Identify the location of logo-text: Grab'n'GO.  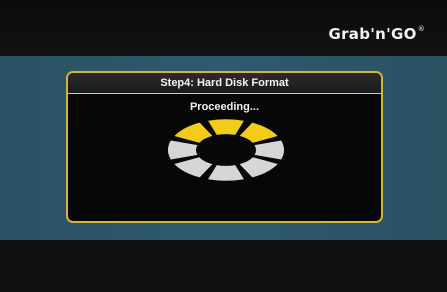
(372, 34).